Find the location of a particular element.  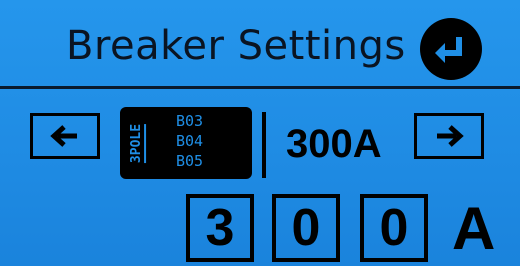

arrow-left-icon is located at coordinates (63, 136).